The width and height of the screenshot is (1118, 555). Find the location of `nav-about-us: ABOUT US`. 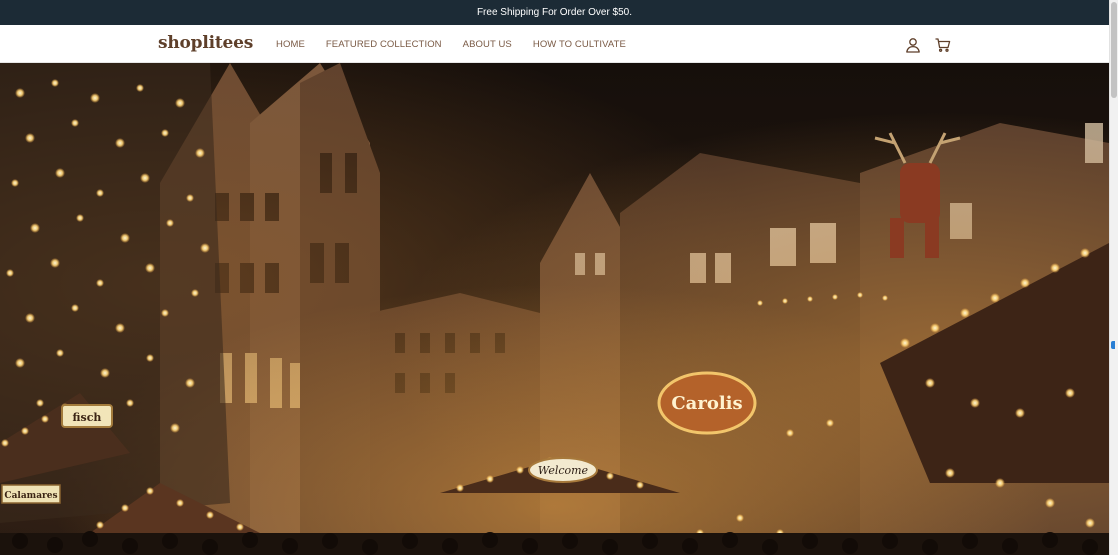

nav-about-us: ABOUT US is located at coordinates (487, 44).